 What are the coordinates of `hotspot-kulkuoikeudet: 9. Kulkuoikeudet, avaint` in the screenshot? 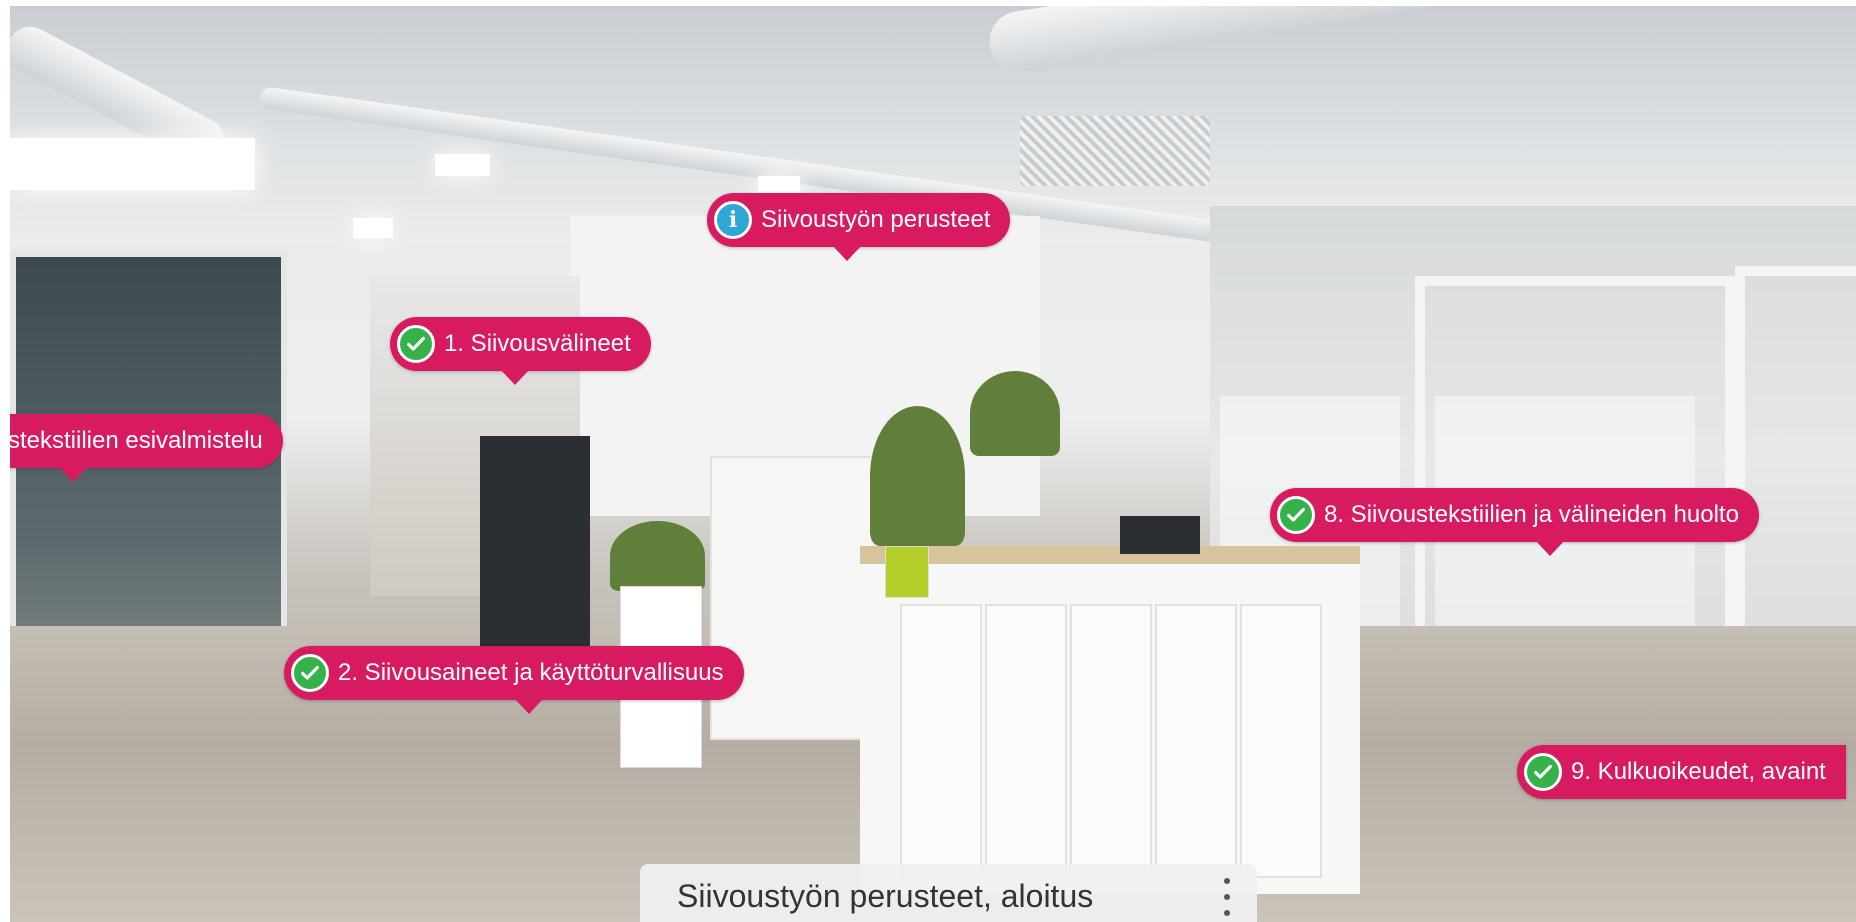 It's located at (1681, 772).